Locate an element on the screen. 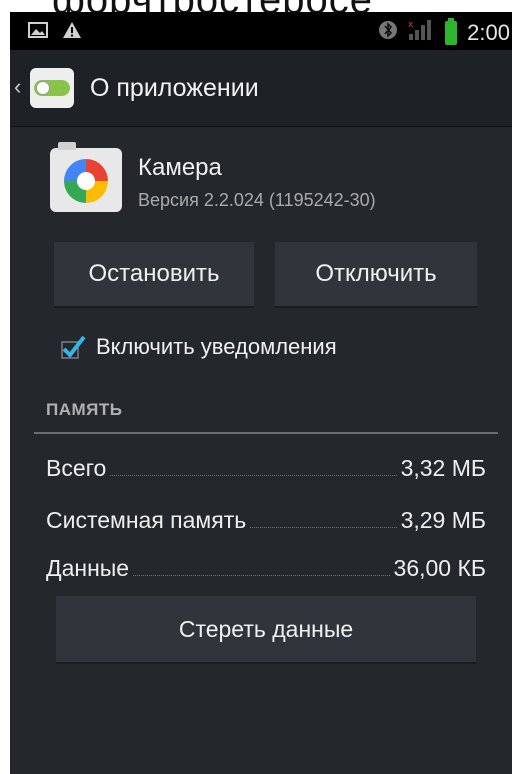 This screenshot has height=774, width=512. storage-label: Всего is located at coordinates (76, 468).